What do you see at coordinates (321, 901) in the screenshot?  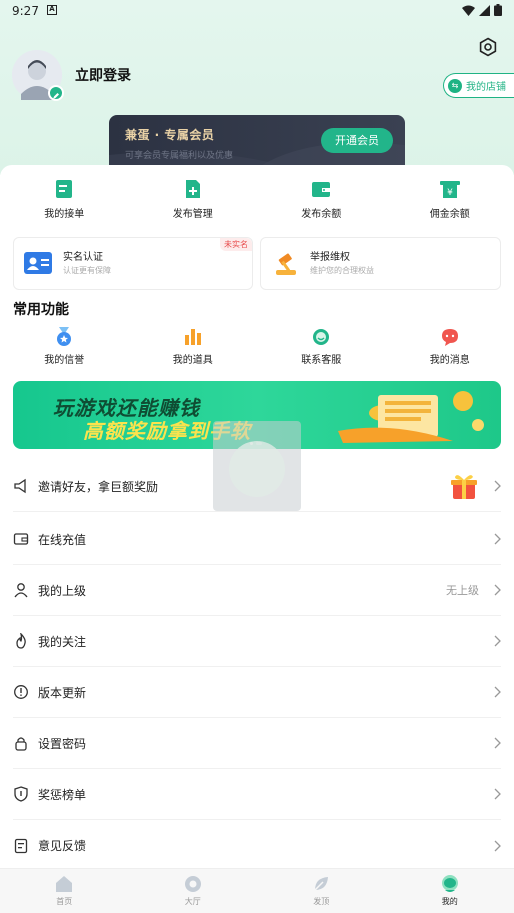 I see `tab-label: 发顶` at bounding box center [321, 901].